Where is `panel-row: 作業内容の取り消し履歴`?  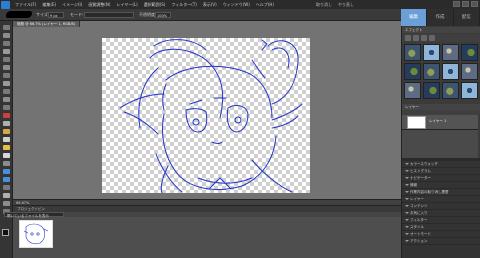 panel-row: 作業内容の取り消し履歴 is located at coordinates (441, 192).